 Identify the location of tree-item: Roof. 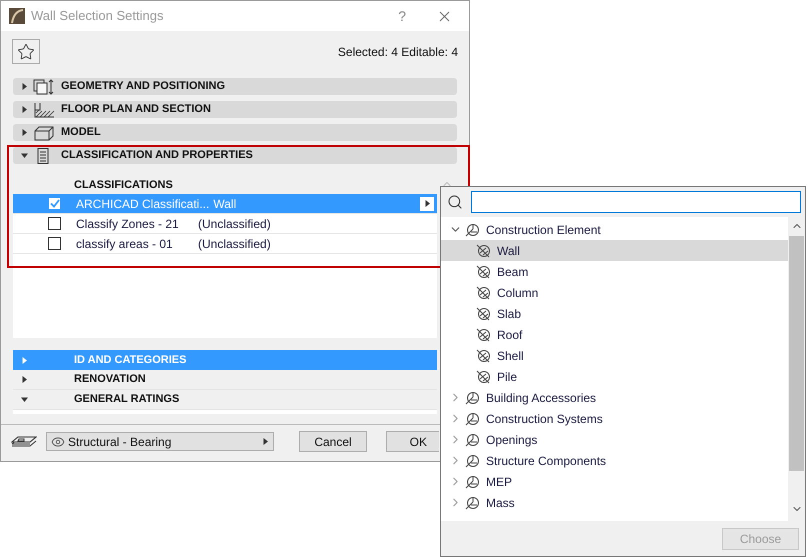
(614, 334).